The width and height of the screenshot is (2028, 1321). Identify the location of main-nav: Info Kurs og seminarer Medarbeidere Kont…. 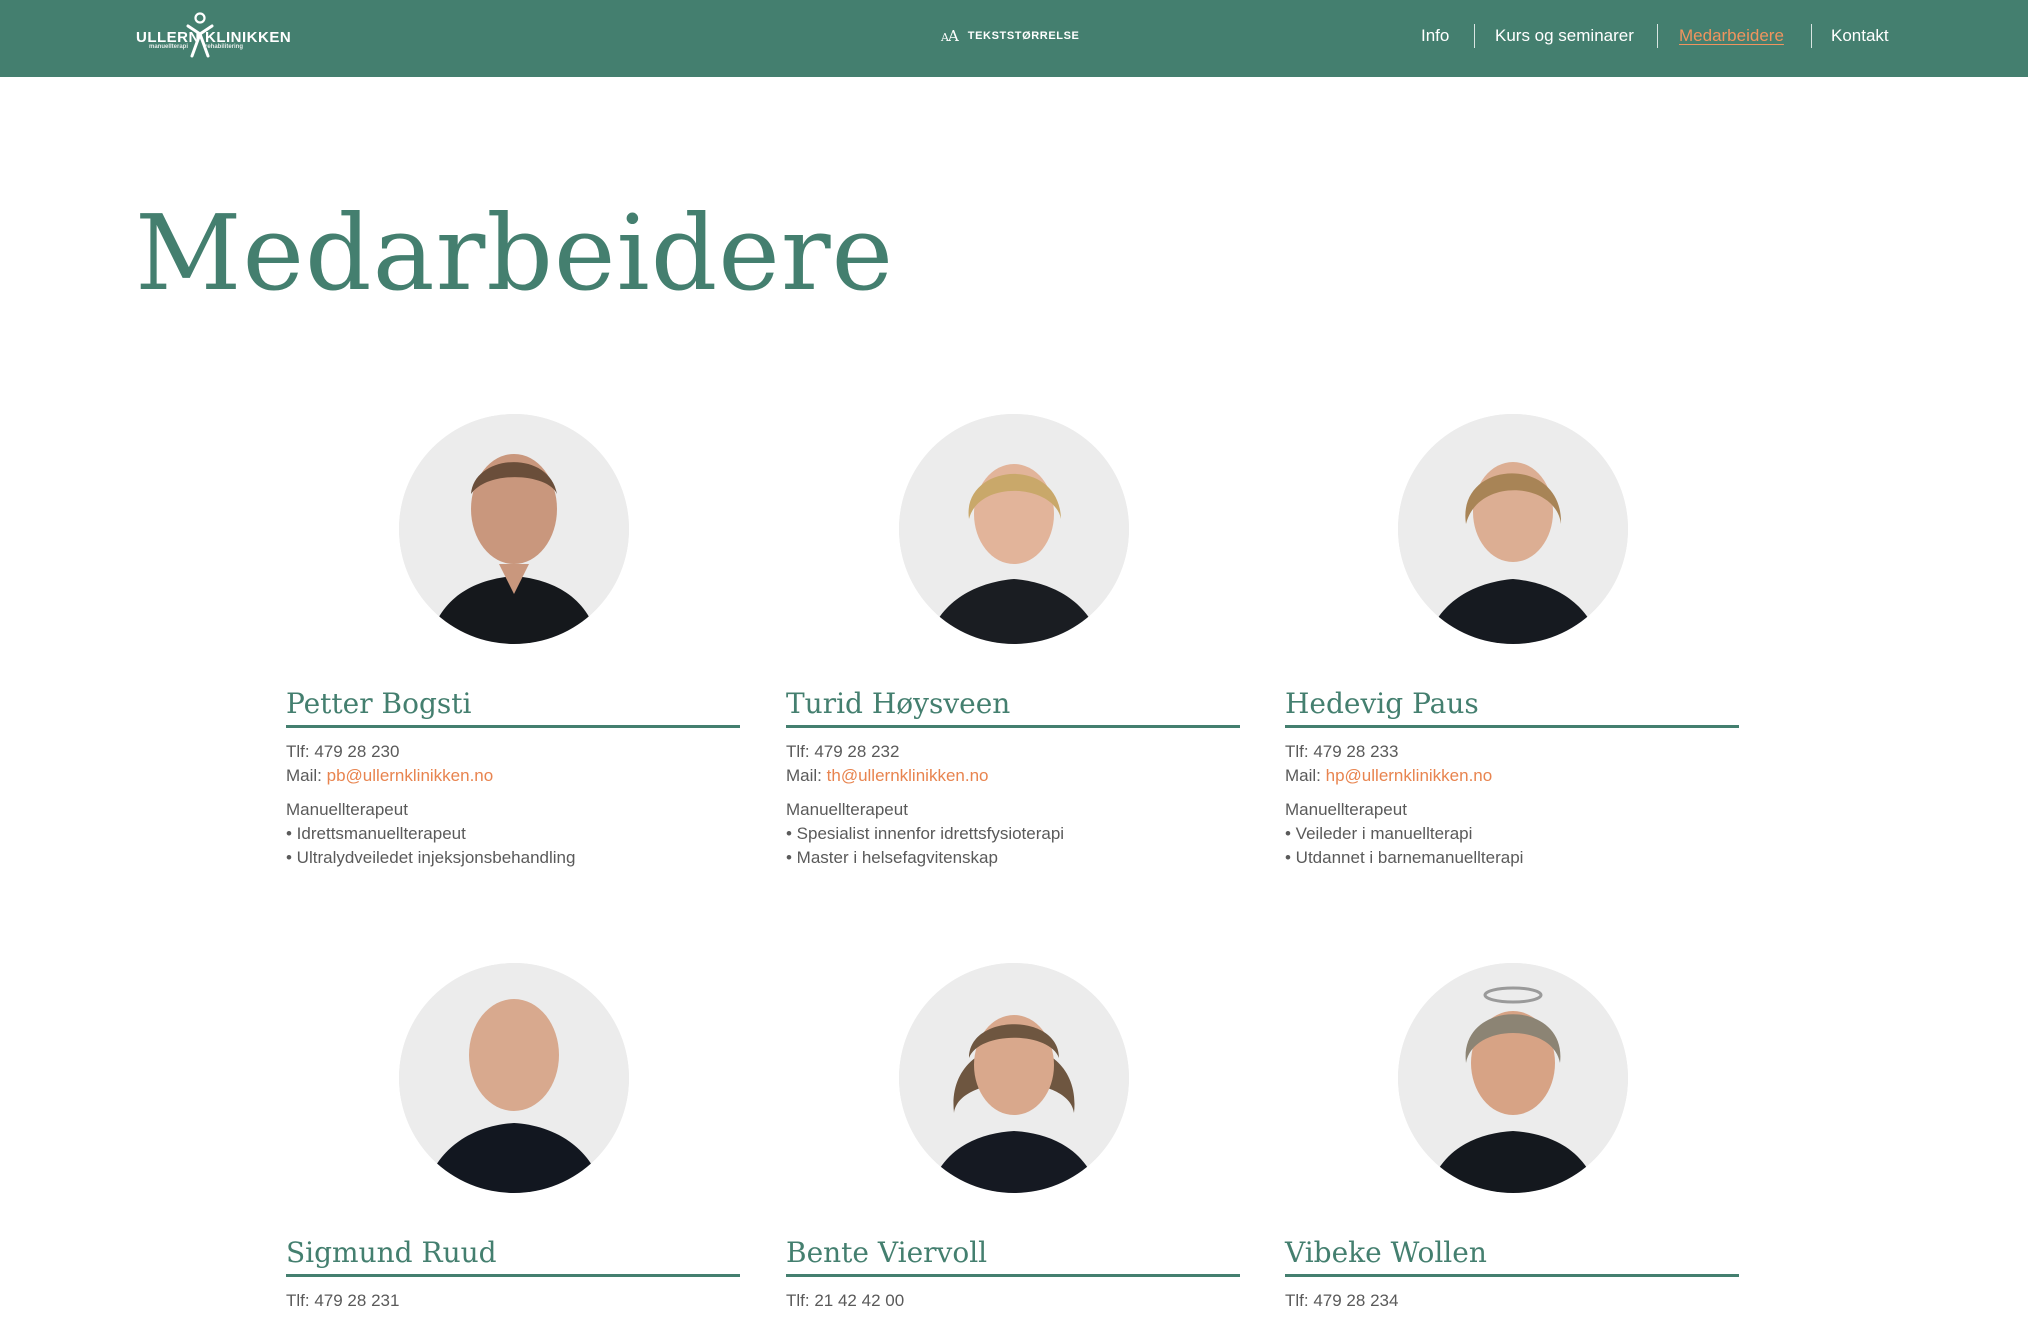
(1014, 36).